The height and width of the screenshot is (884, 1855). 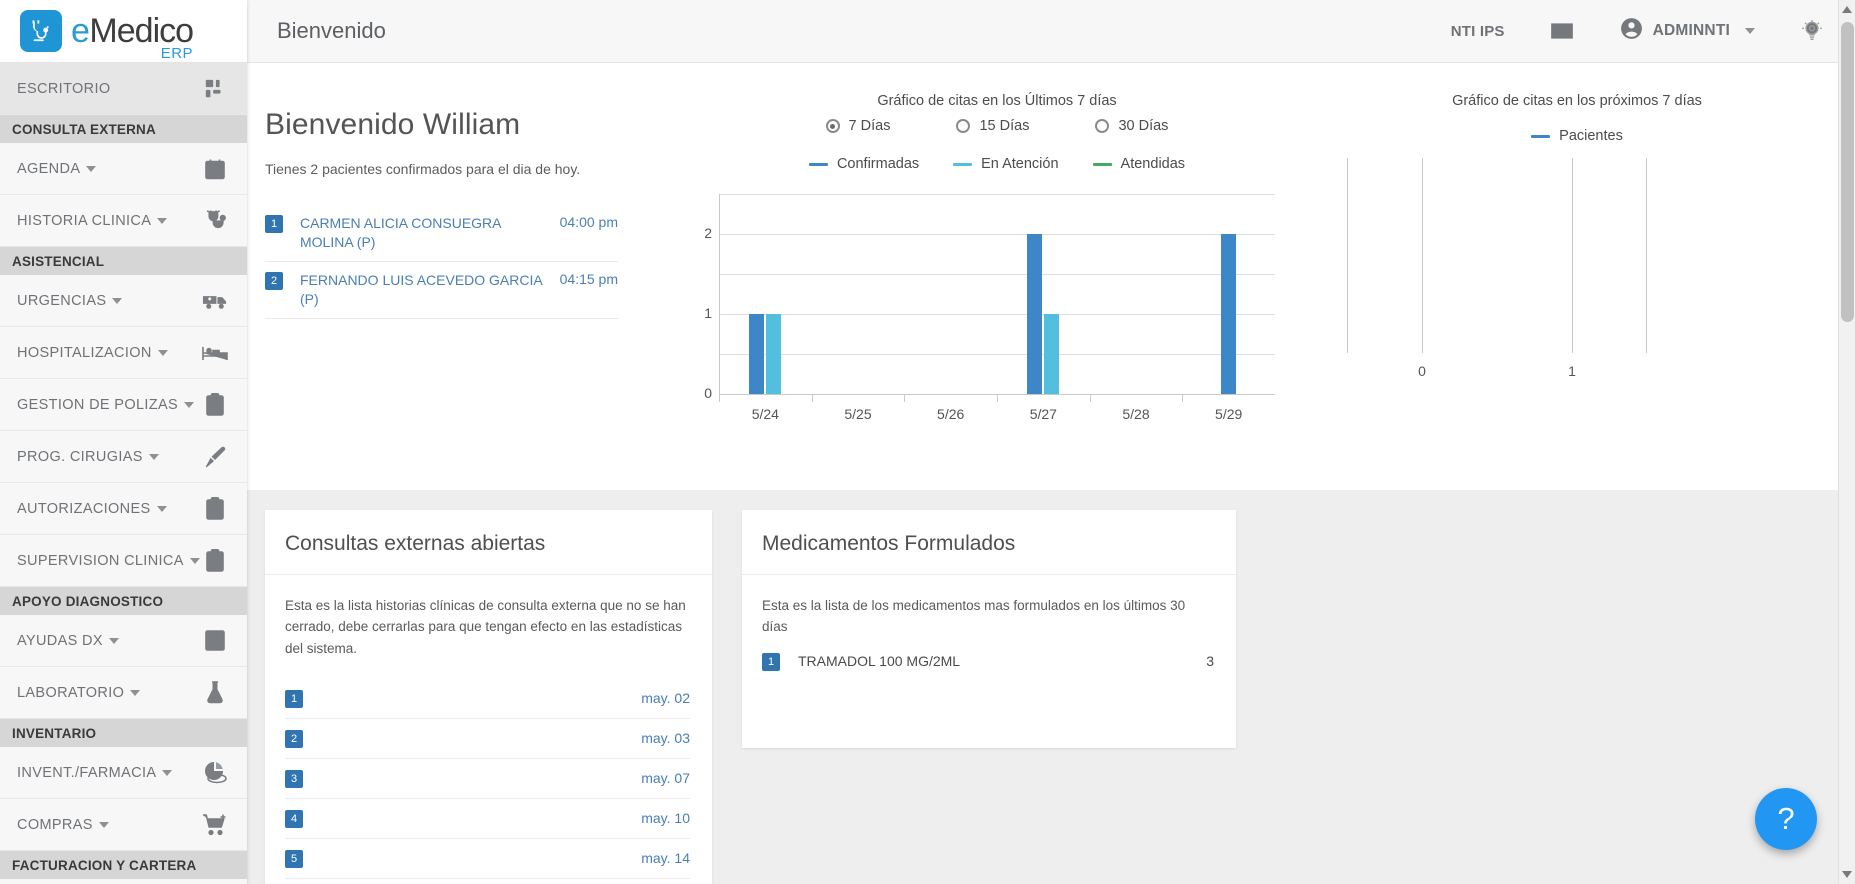 What do you see at coordinates (417, 233) in the screenshot?
I see `appointment-patient-name: CARMEN ALICIA CONSUEGRA MOLINA (P)` at bounding box center [417, 233].